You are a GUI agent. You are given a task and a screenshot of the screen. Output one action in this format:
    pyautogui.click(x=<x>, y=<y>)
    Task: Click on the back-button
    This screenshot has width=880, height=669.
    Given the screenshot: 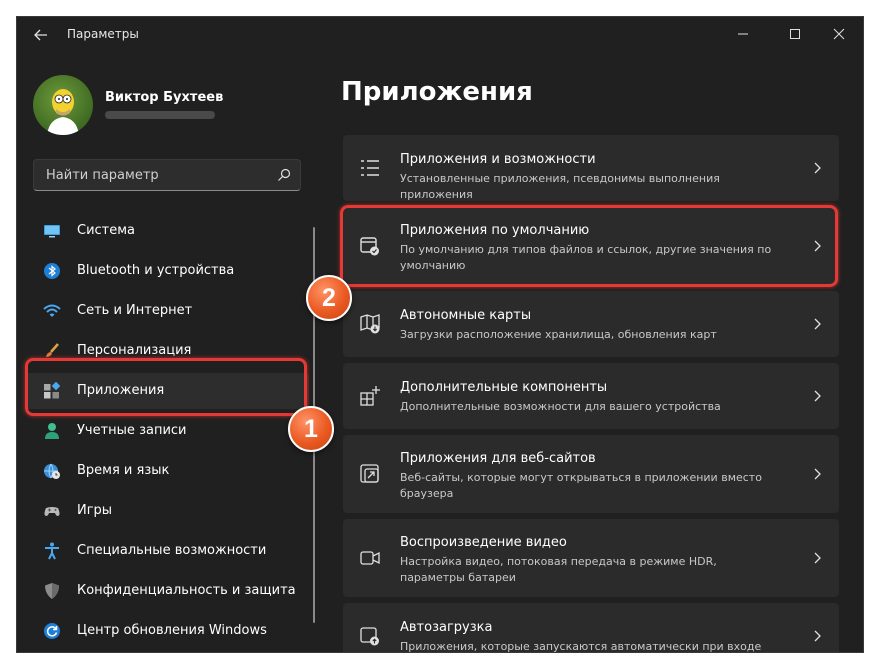 What is the action you would take?
    pyautogui.click(x=41, y=35)
    